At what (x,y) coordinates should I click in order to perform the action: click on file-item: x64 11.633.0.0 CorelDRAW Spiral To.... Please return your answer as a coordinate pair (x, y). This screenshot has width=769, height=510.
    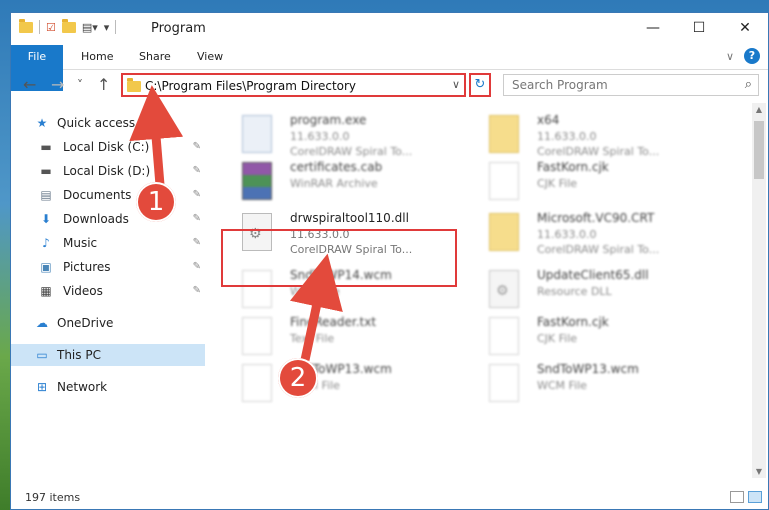
    Looking at the image, I should click on (588, 134).